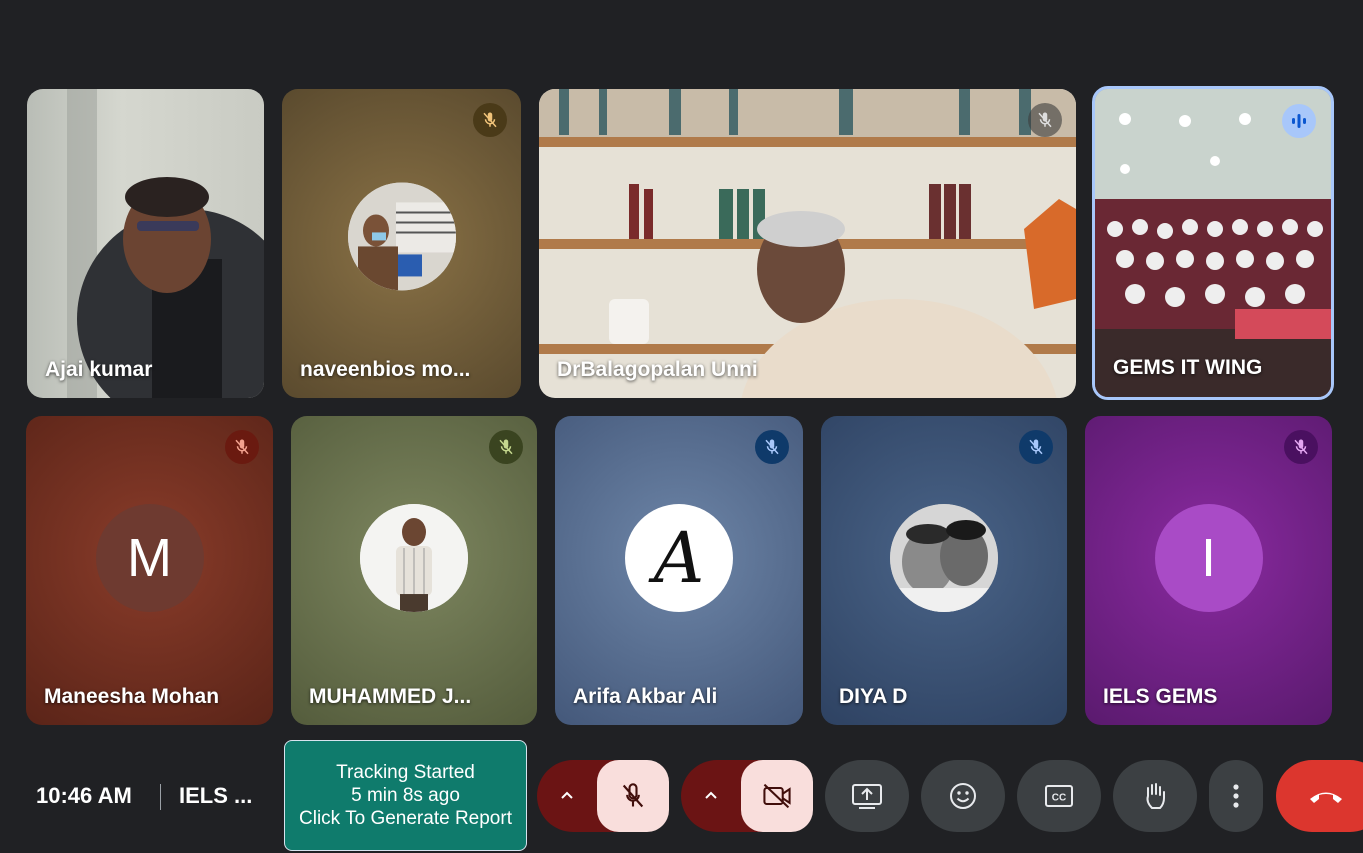 The image size is (1363, 853). I want to click on tracking-status: Tracking Started, so click(405, 772).